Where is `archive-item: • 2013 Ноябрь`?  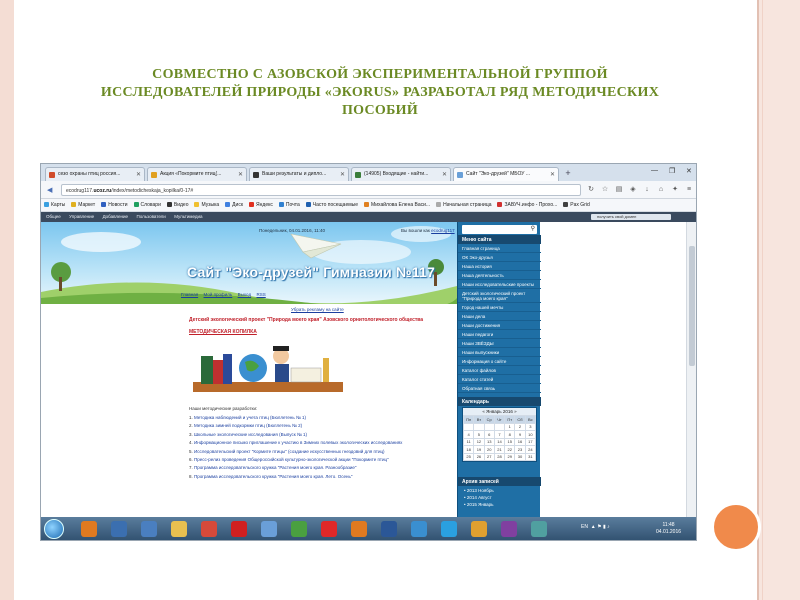 archive-item: • 2013 Ноябрь is located at coordinates (499, 490).